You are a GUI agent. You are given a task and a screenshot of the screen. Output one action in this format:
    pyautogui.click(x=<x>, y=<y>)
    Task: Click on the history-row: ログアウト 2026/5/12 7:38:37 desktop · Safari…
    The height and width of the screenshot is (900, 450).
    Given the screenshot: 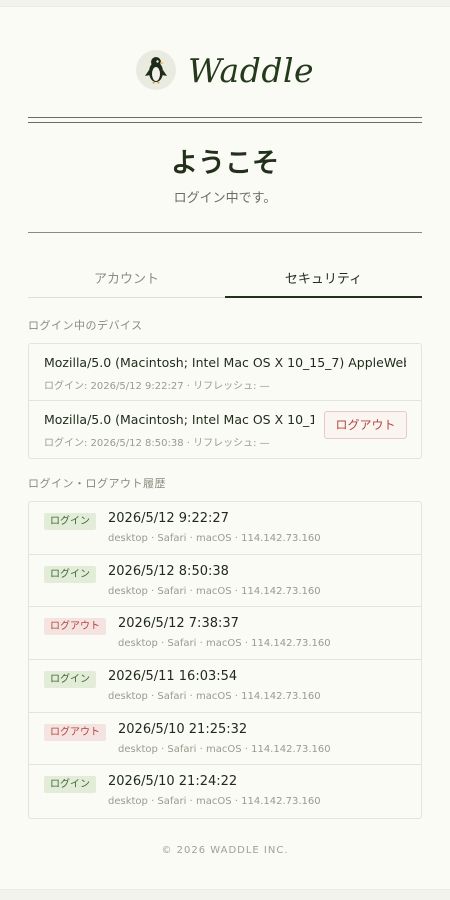 What is the action you would take?
    pyautogui.click(x=225, y=634)
    